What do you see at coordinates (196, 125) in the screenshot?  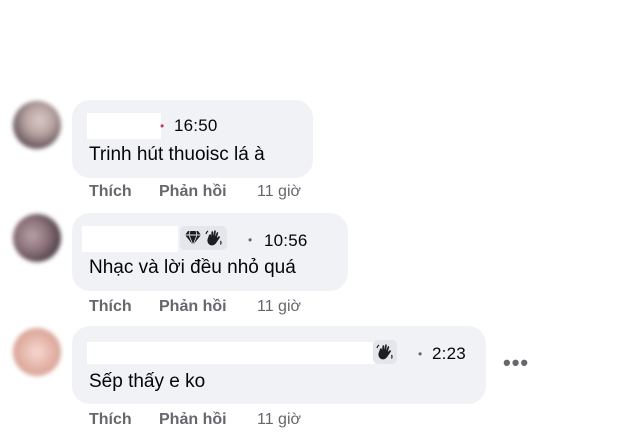 I see `comment-timestamp: 16:50` at bounding box center [196, 125].